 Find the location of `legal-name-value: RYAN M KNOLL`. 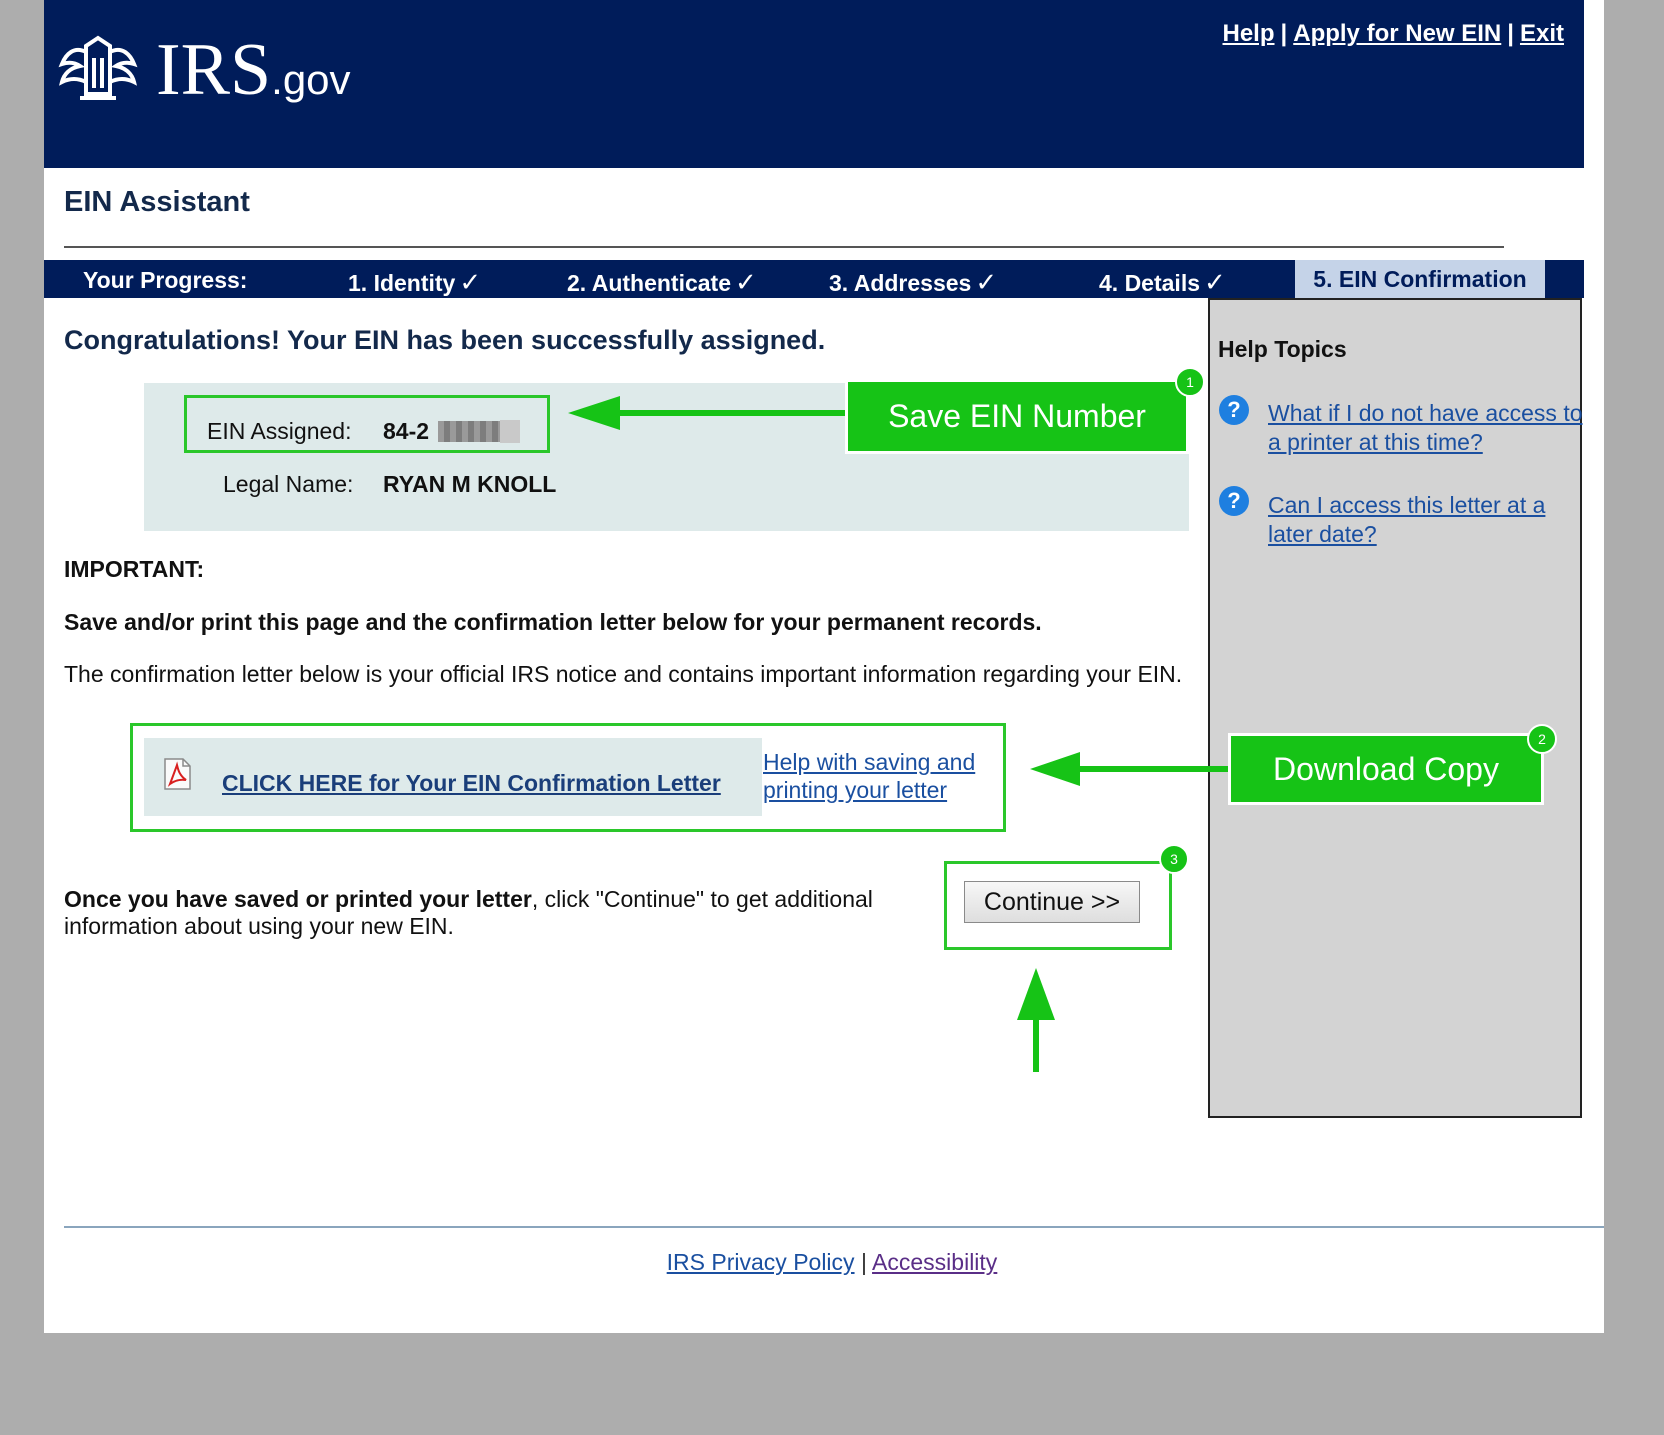

legal-name-value: RYAN M KNOLL is located at coordinates (470, 484).